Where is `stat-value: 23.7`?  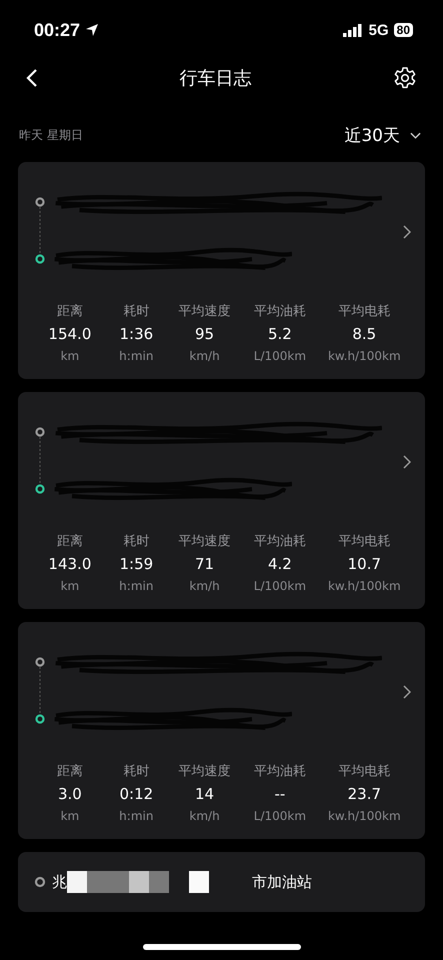
stat-value: 23.7 is located at coordinates (365, 794).